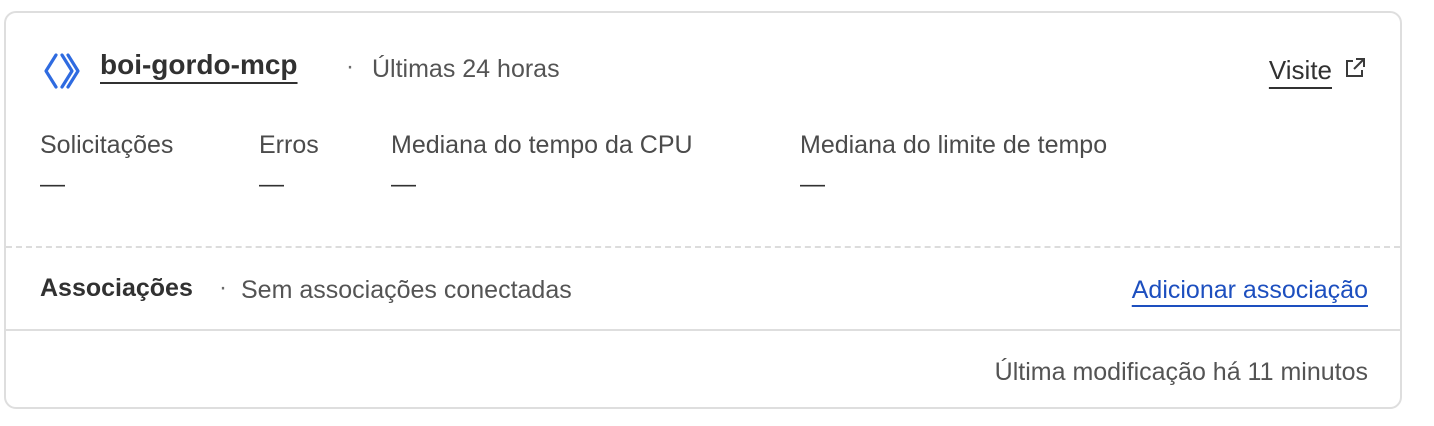 The height and width of the screenshot is (426, 1434). I want to click on metric-label: Mediana do tempo da CPU, so click(542, 145).